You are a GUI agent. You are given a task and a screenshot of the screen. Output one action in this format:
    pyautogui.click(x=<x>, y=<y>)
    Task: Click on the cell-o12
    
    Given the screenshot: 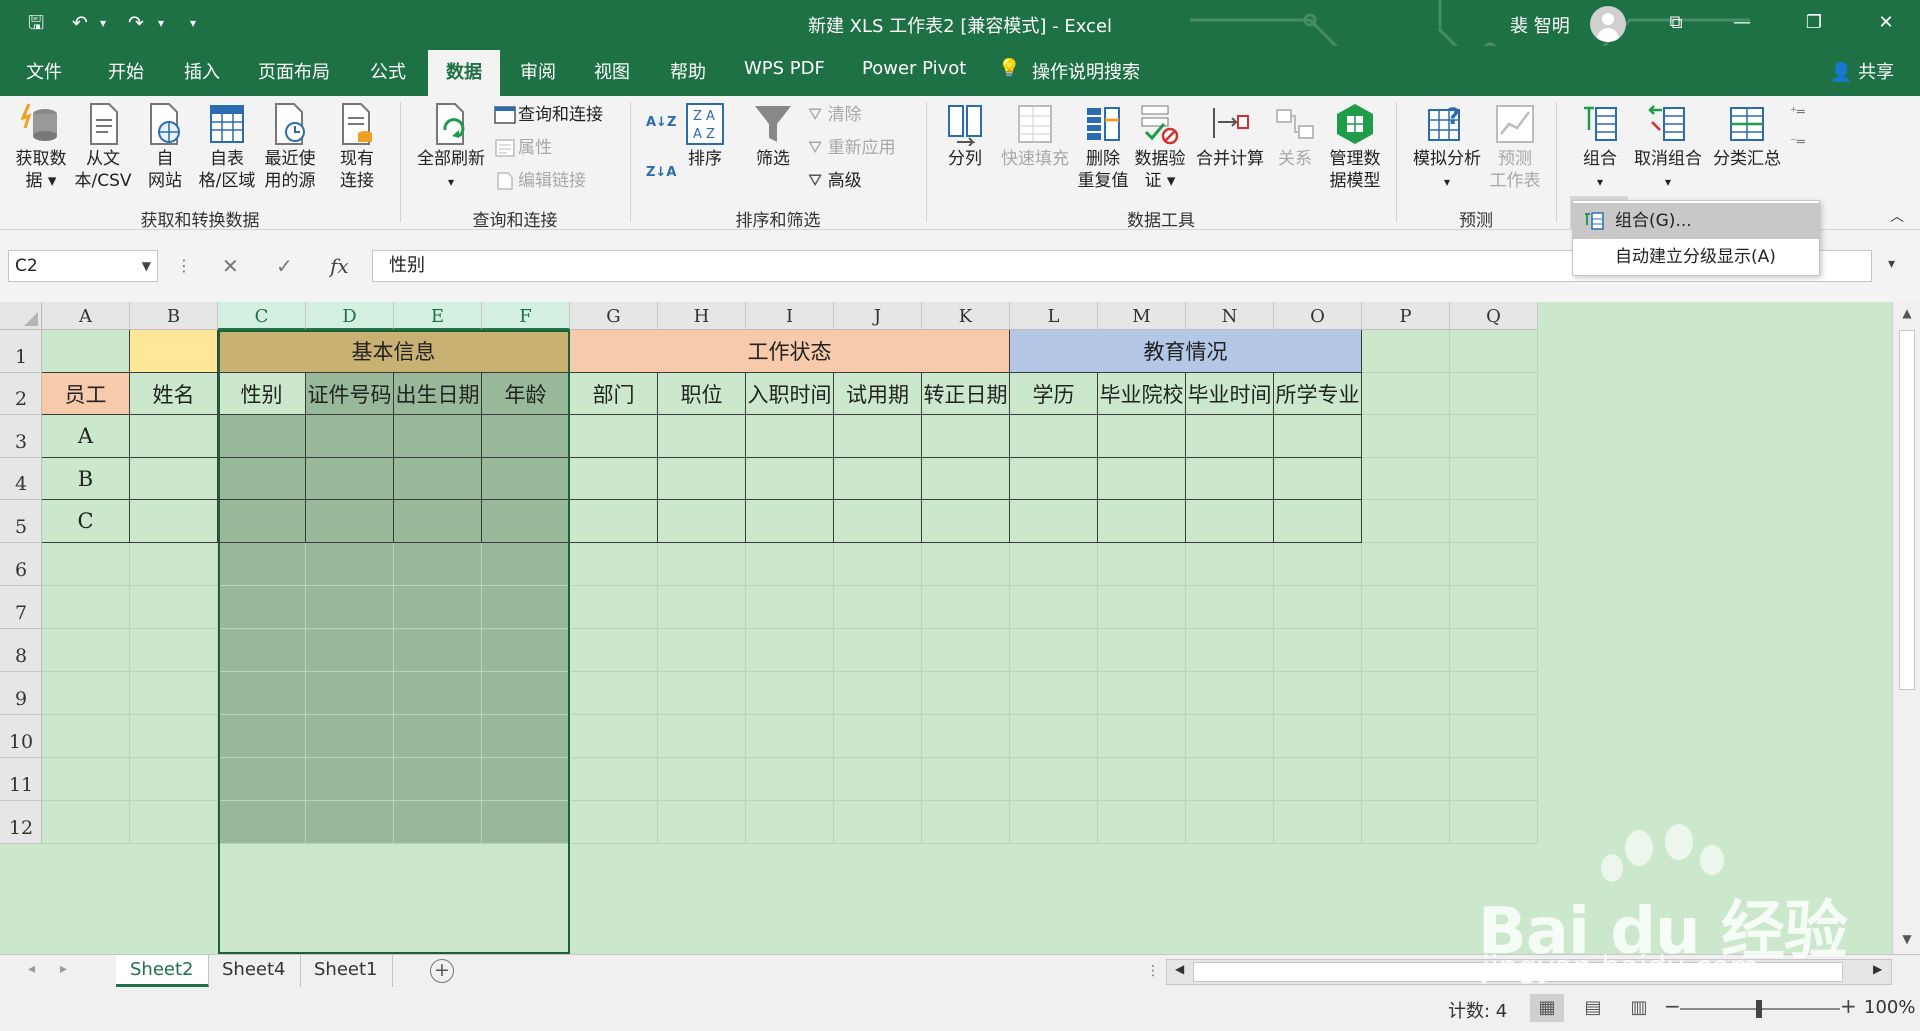 What is the action you would take?
    pyautogui.click(x=1318, y=822)
    